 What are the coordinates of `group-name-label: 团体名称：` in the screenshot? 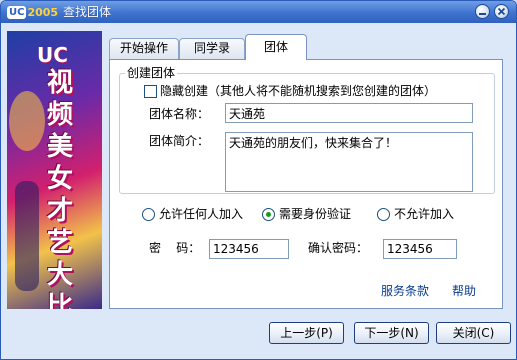 It's located at (179, 114).